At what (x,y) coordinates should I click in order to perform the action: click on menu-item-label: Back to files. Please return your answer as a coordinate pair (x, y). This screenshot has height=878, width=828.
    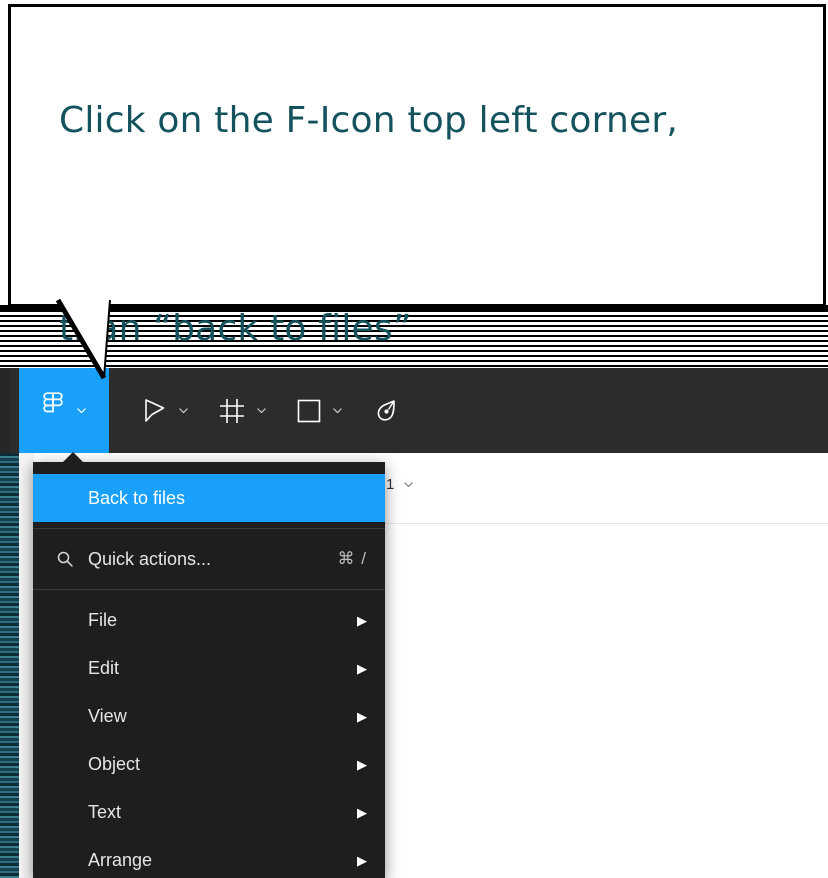
    Looking at the image, I should click on (137, 497).